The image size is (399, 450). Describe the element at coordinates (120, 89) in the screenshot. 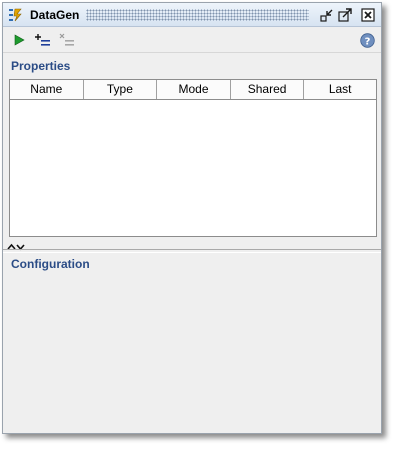

I see `column-header-type: Type` at that location.